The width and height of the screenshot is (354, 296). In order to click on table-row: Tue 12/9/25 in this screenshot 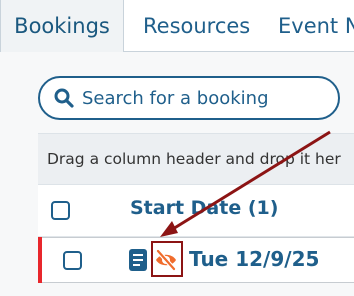, I will do `click(196, 260)`.